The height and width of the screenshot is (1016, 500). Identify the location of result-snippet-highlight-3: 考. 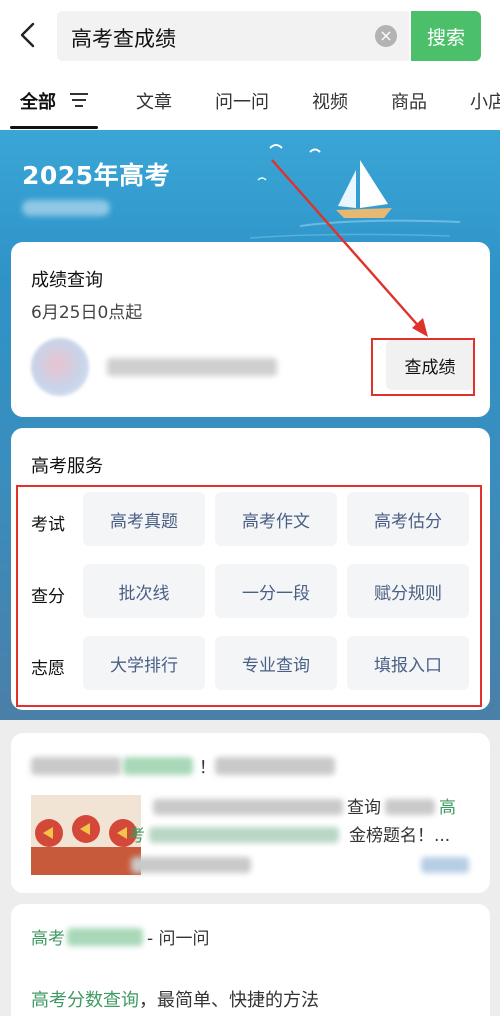
(136, 836).